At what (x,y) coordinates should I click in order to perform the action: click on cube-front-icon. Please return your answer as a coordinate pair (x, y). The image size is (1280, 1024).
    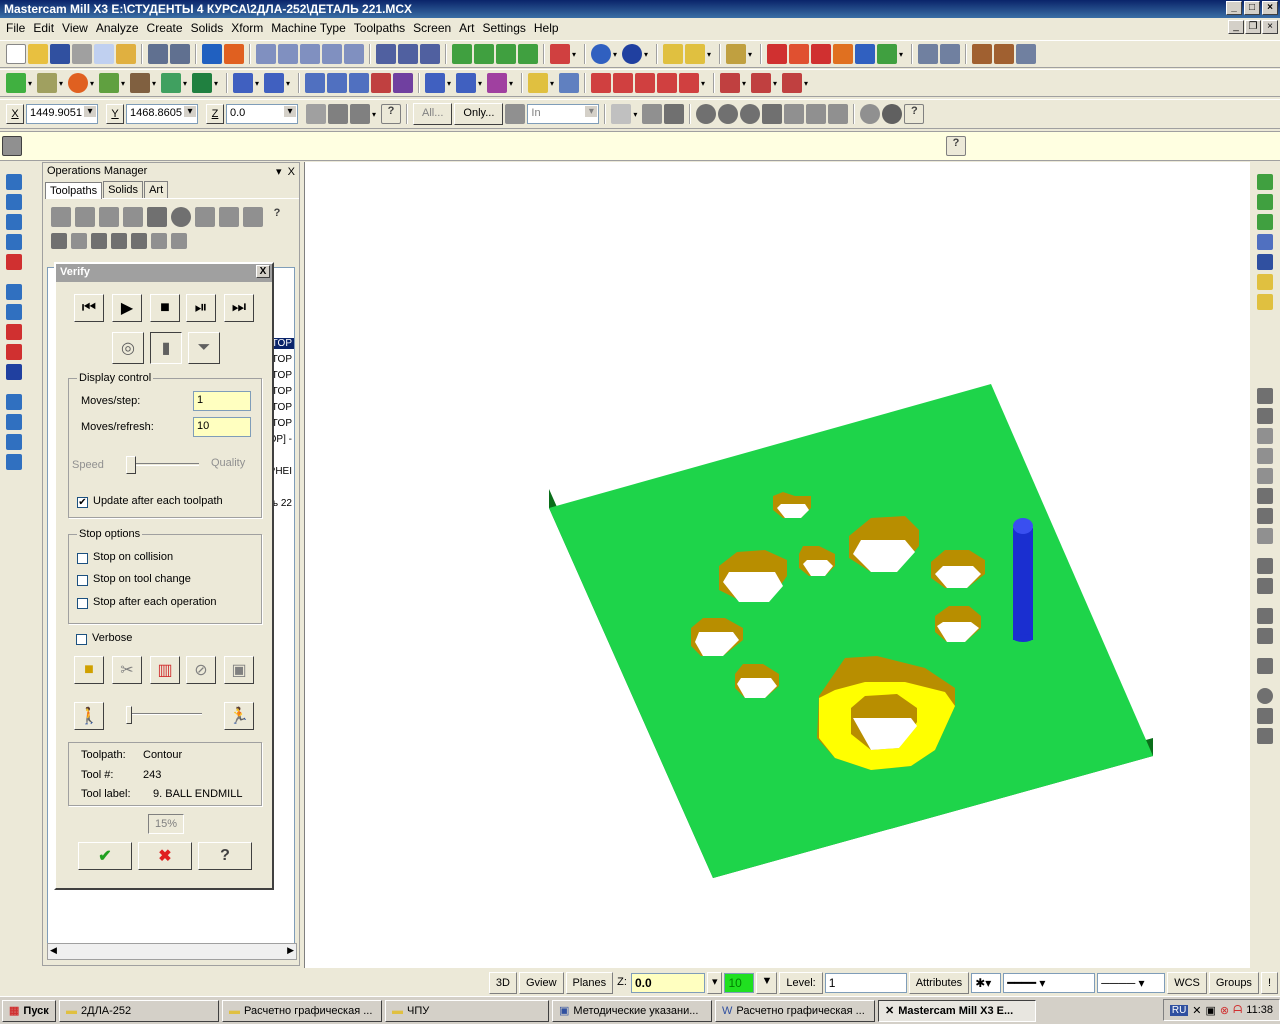
    Looking at the image, I should click on (484, 54).